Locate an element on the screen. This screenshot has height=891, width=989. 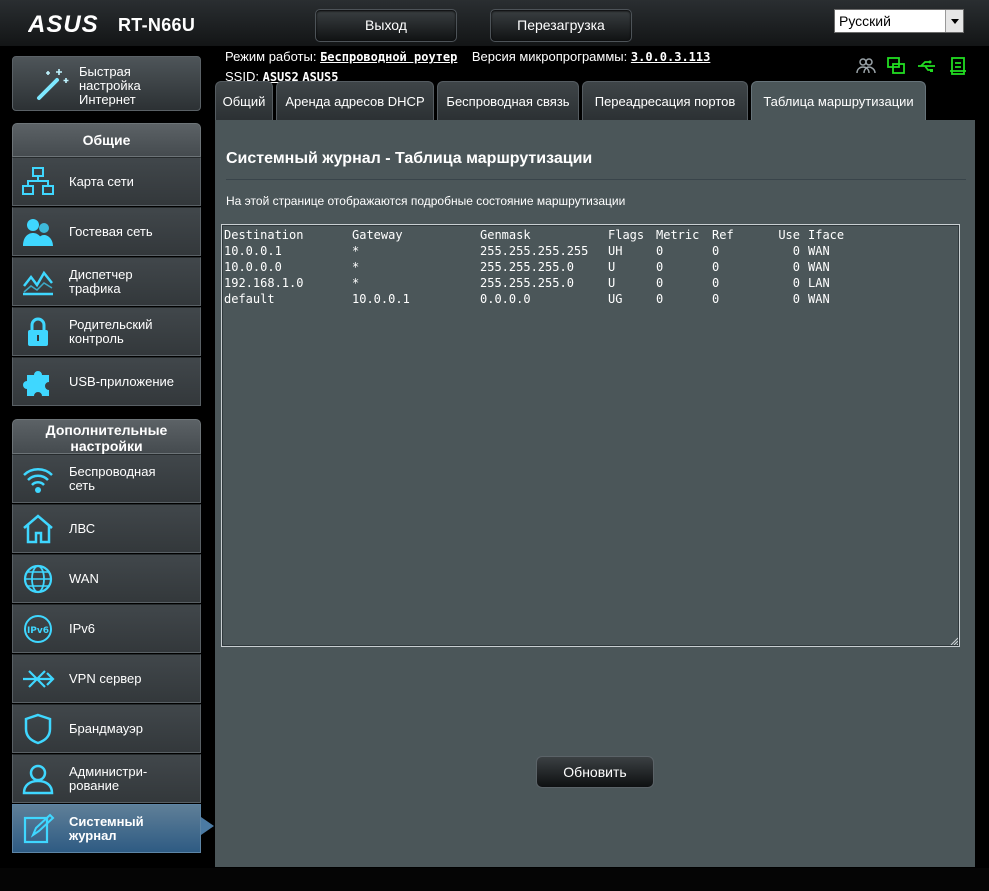
page-title: Системный журнал - Таблица маршрутизации is located at coordinates (409, 158).